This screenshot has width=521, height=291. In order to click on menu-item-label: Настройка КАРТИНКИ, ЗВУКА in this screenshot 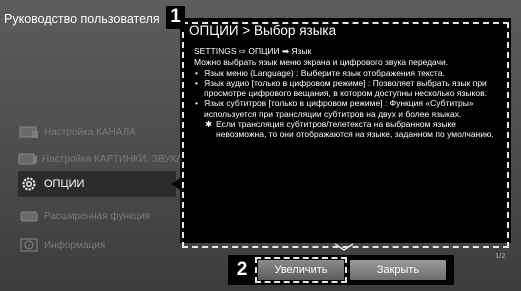, I will do `click(112, 159)`.